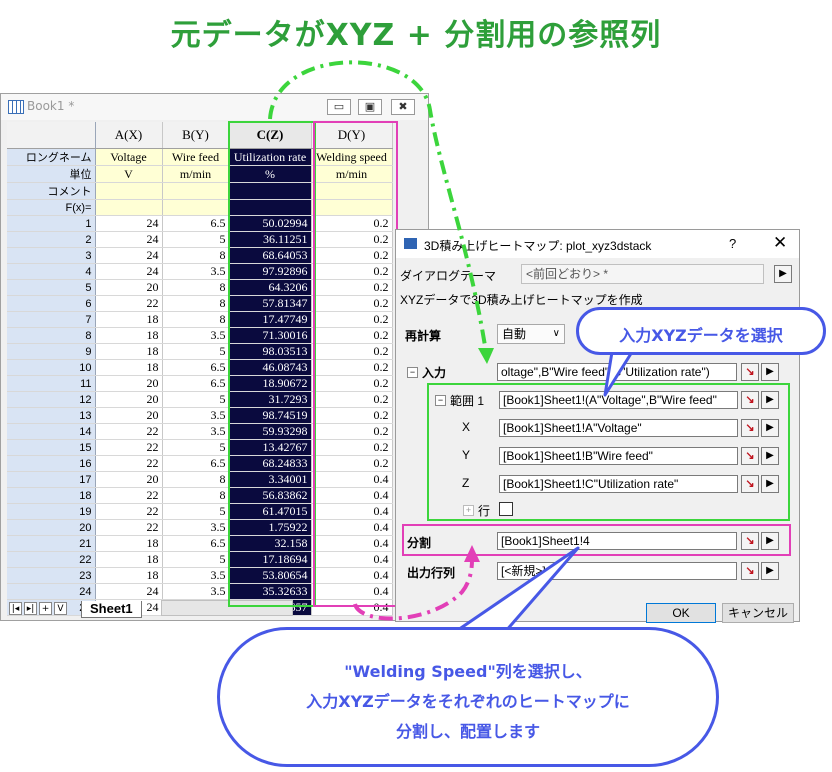  I want to click on pink-arrow-path, so click(413, 590).